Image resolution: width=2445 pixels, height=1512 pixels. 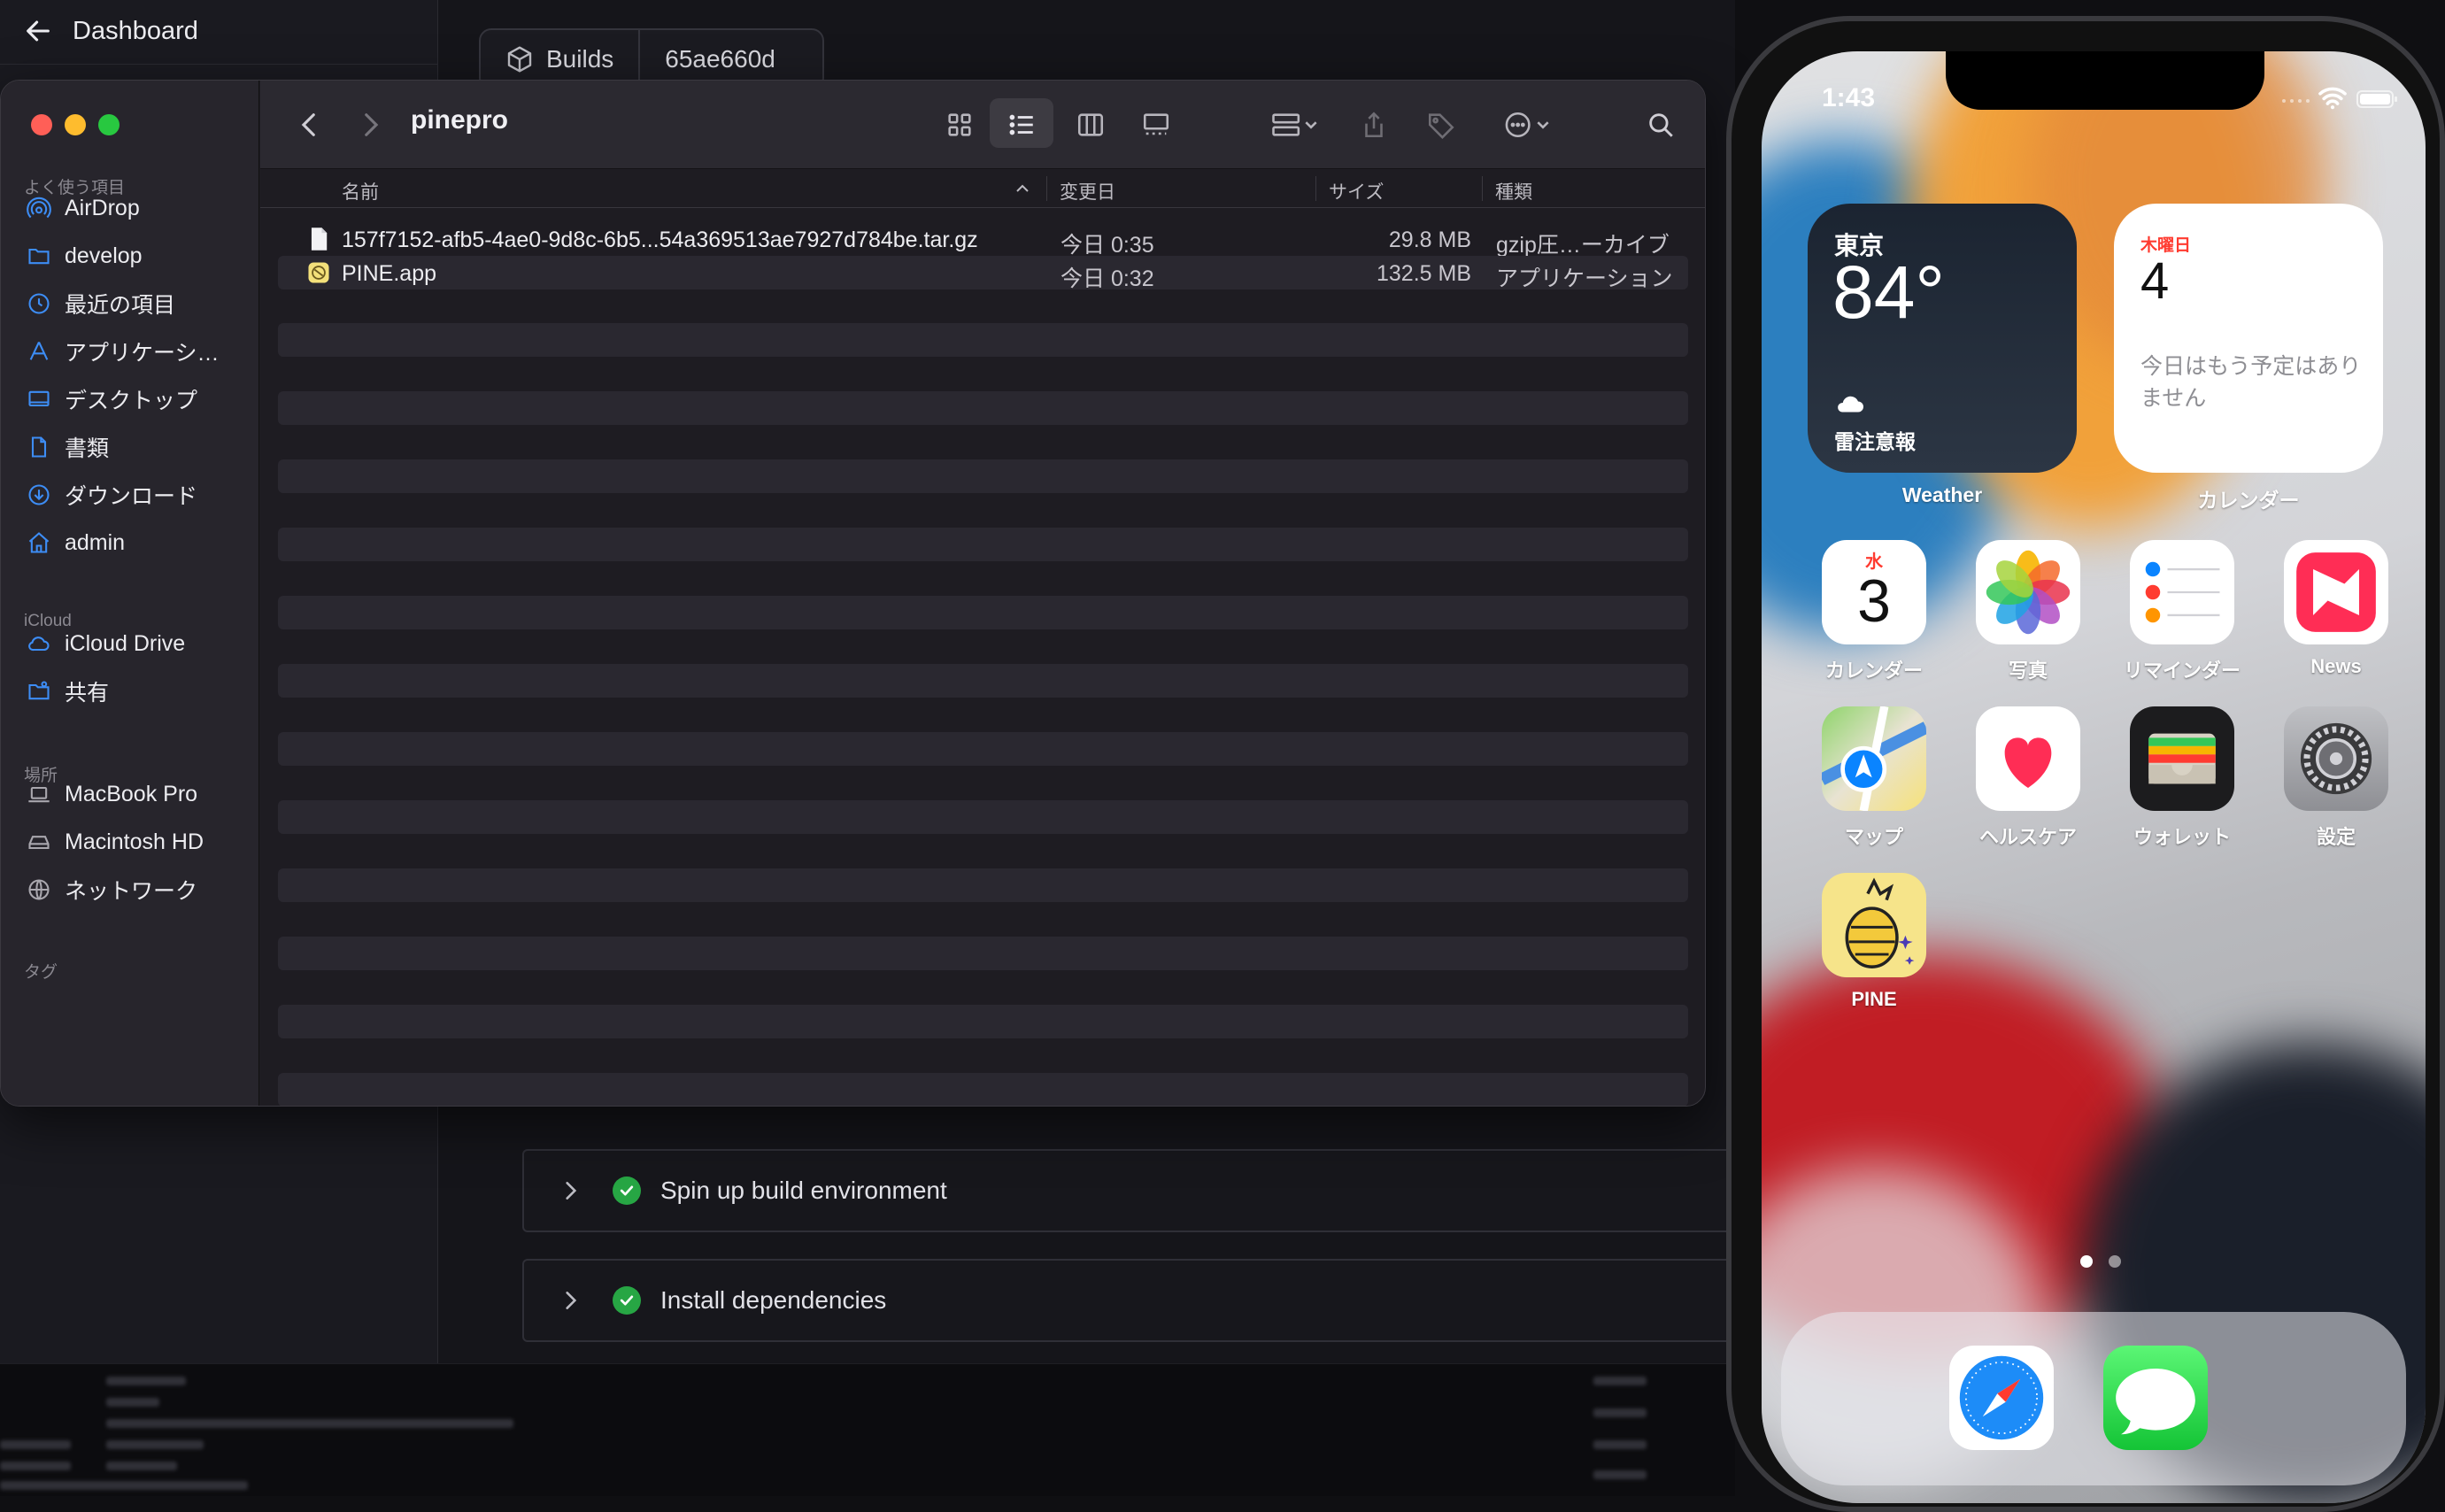 I want to click on document-icon, so click(x=39, y=447).